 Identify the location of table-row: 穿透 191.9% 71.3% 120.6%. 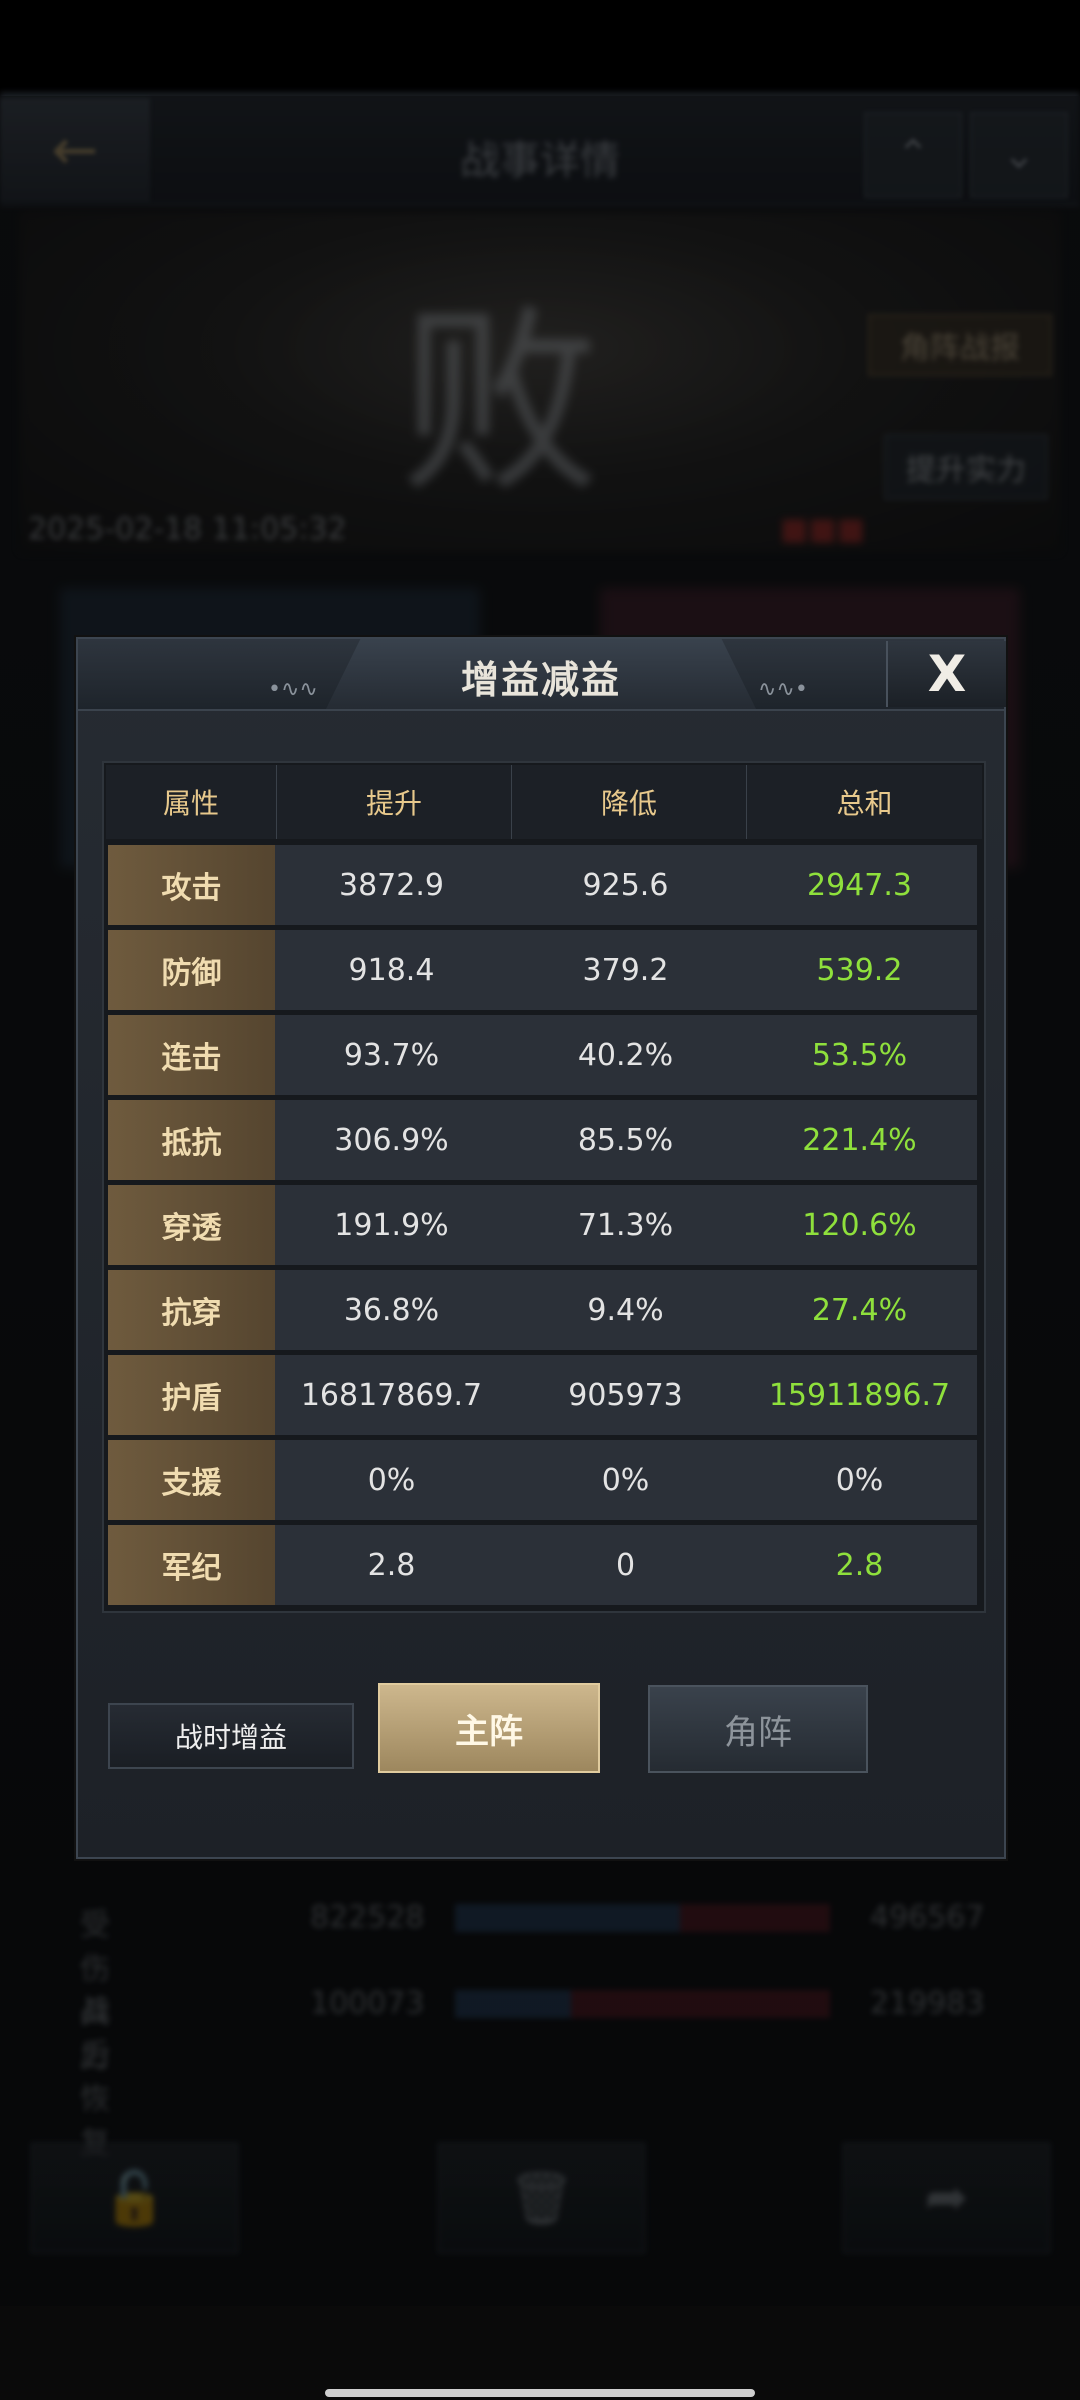
(542, 1225).